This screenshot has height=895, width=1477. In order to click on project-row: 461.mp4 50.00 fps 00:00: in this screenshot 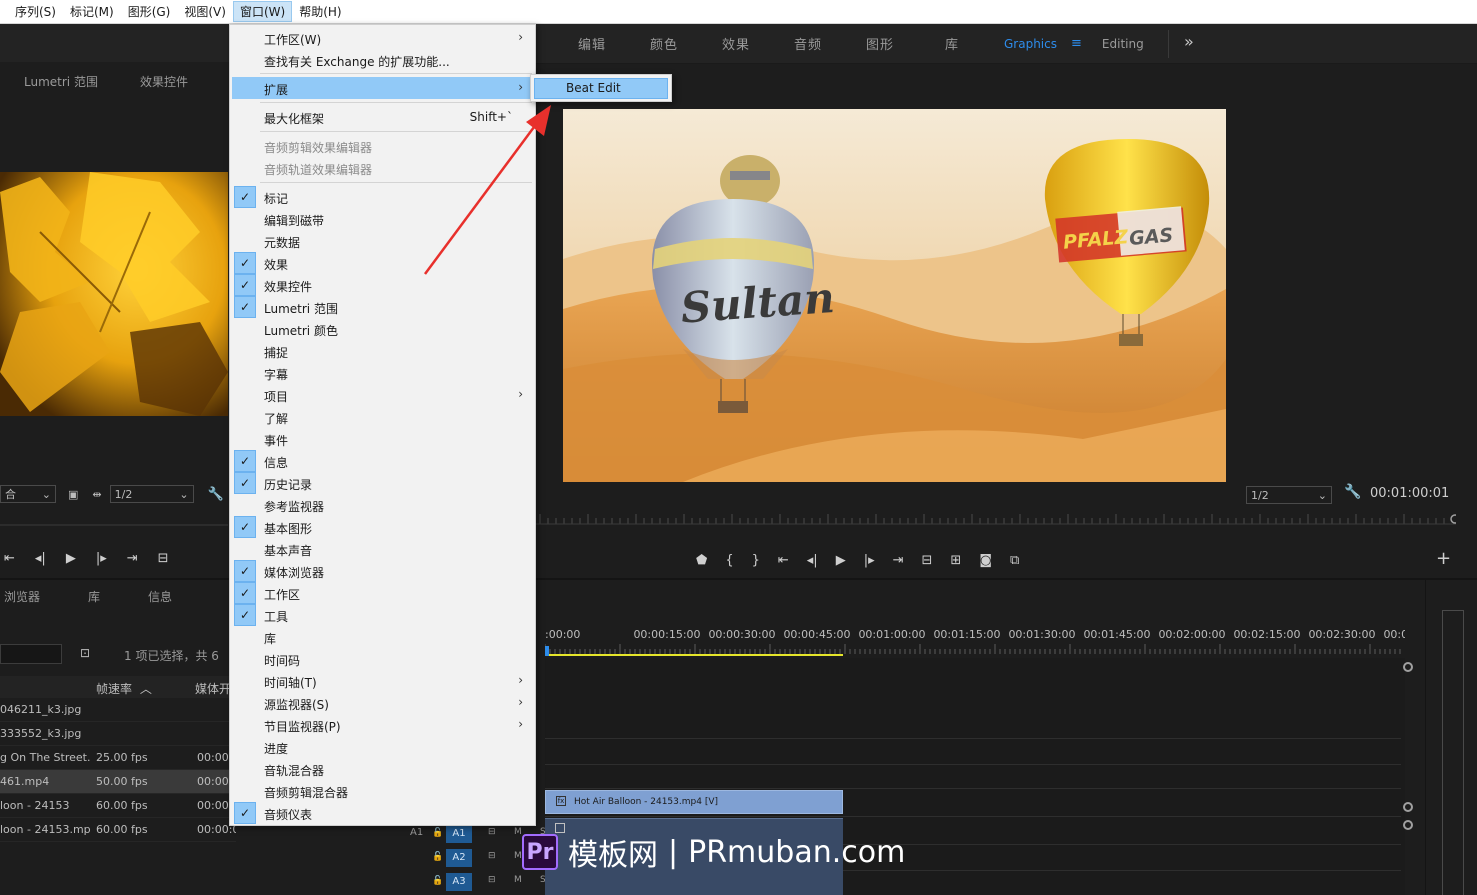, I will do `click(118, 782)`.